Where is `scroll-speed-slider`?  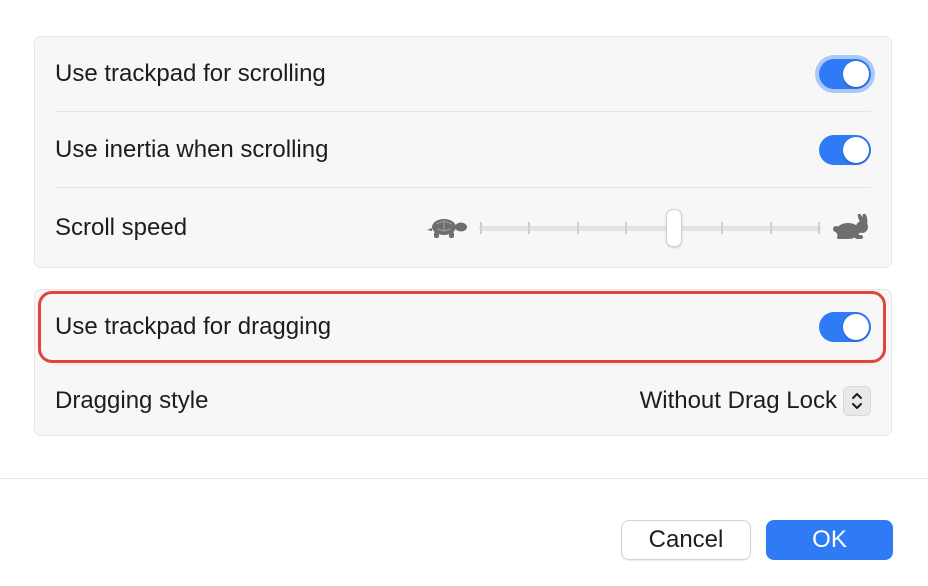
scroll-speed-slider is located at coordinates (650, 228).